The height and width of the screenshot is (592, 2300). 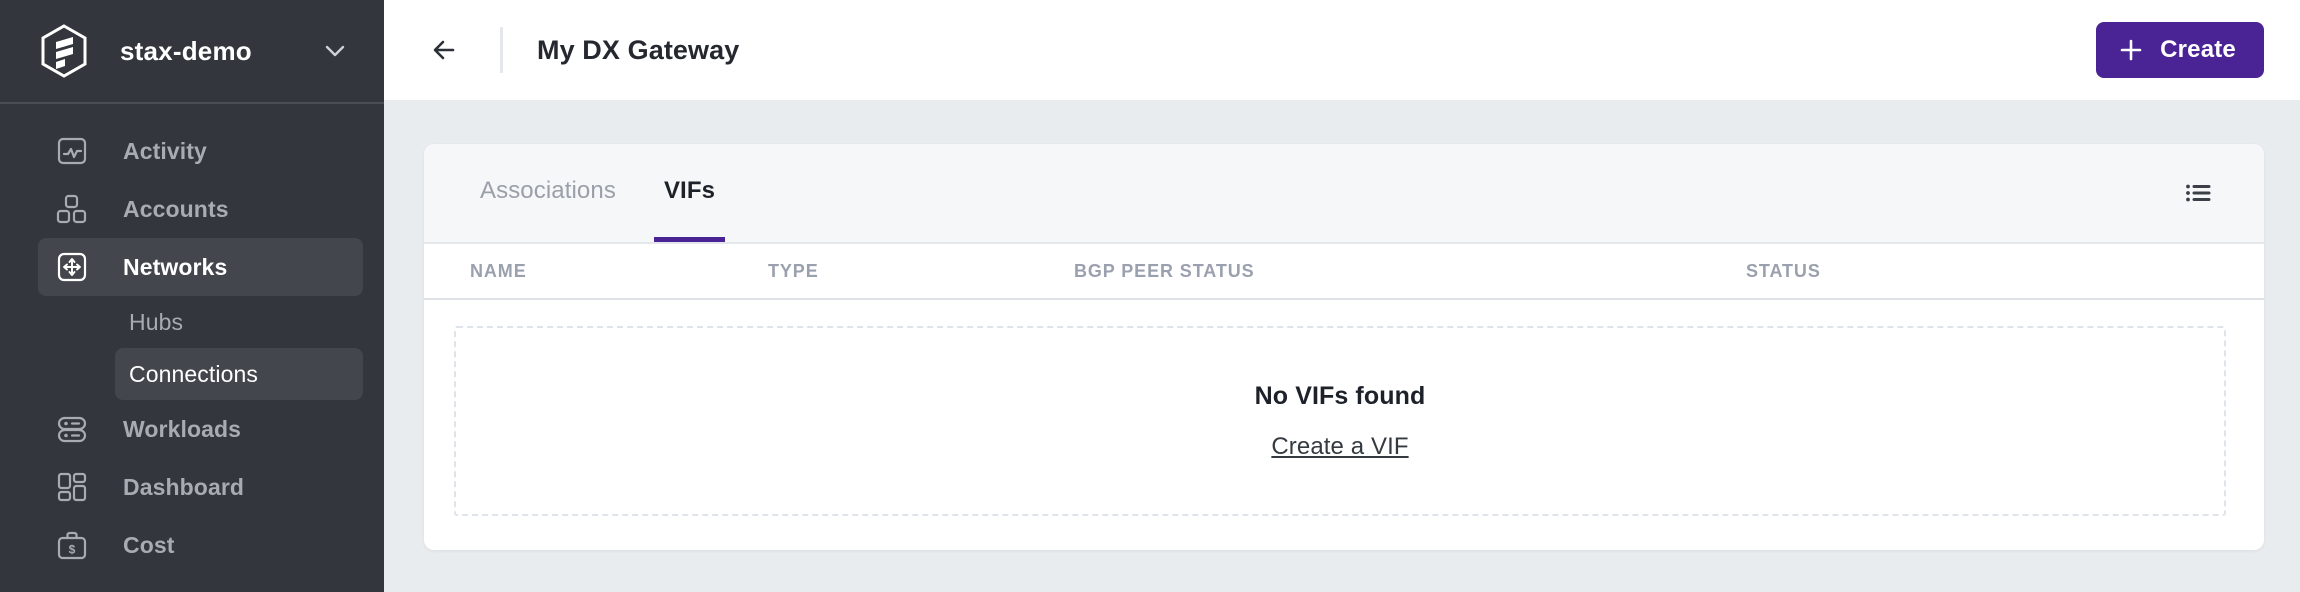 What do you see at coordinates (498, 270) in the screenshot?
I see `column-header-name: NAME` at bounding box center [498, 270].